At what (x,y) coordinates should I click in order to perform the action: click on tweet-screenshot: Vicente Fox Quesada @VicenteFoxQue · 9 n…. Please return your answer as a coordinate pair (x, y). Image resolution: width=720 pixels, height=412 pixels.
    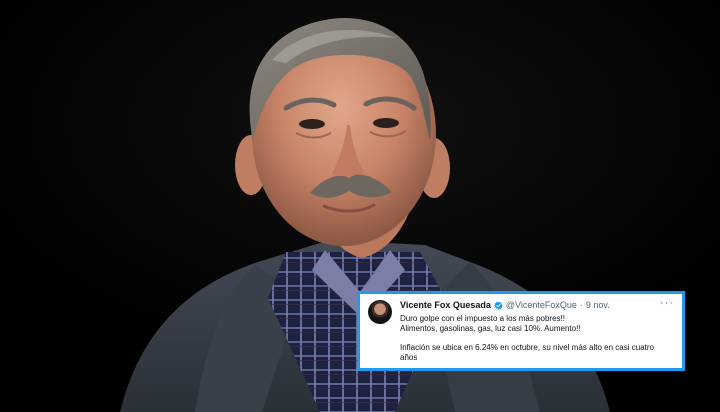
    Looking at the image, I should click on (521, 331).